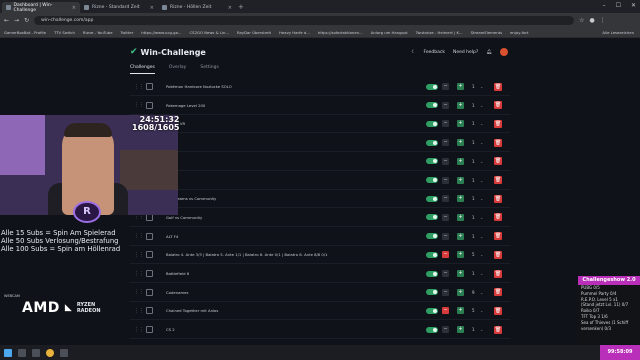  Describe the element at coordinates (618, 32) in the screenshot. I see `all-bookmarks-link: Alle Lesezeichen` at that location.